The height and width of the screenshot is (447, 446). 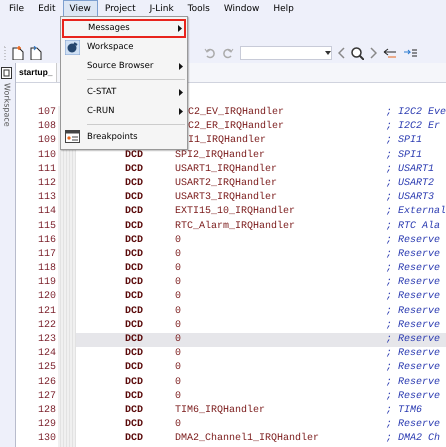 I want to click on code-comment: ; USART2, so click(x=410, y=183).